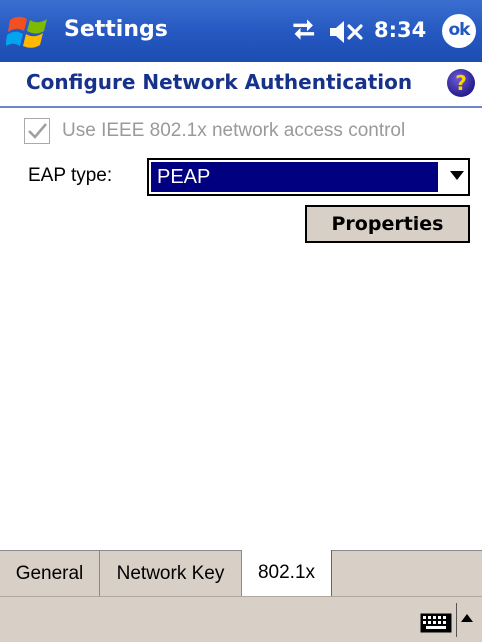  I want to click on windows-flag-icon, so click(28, 32).